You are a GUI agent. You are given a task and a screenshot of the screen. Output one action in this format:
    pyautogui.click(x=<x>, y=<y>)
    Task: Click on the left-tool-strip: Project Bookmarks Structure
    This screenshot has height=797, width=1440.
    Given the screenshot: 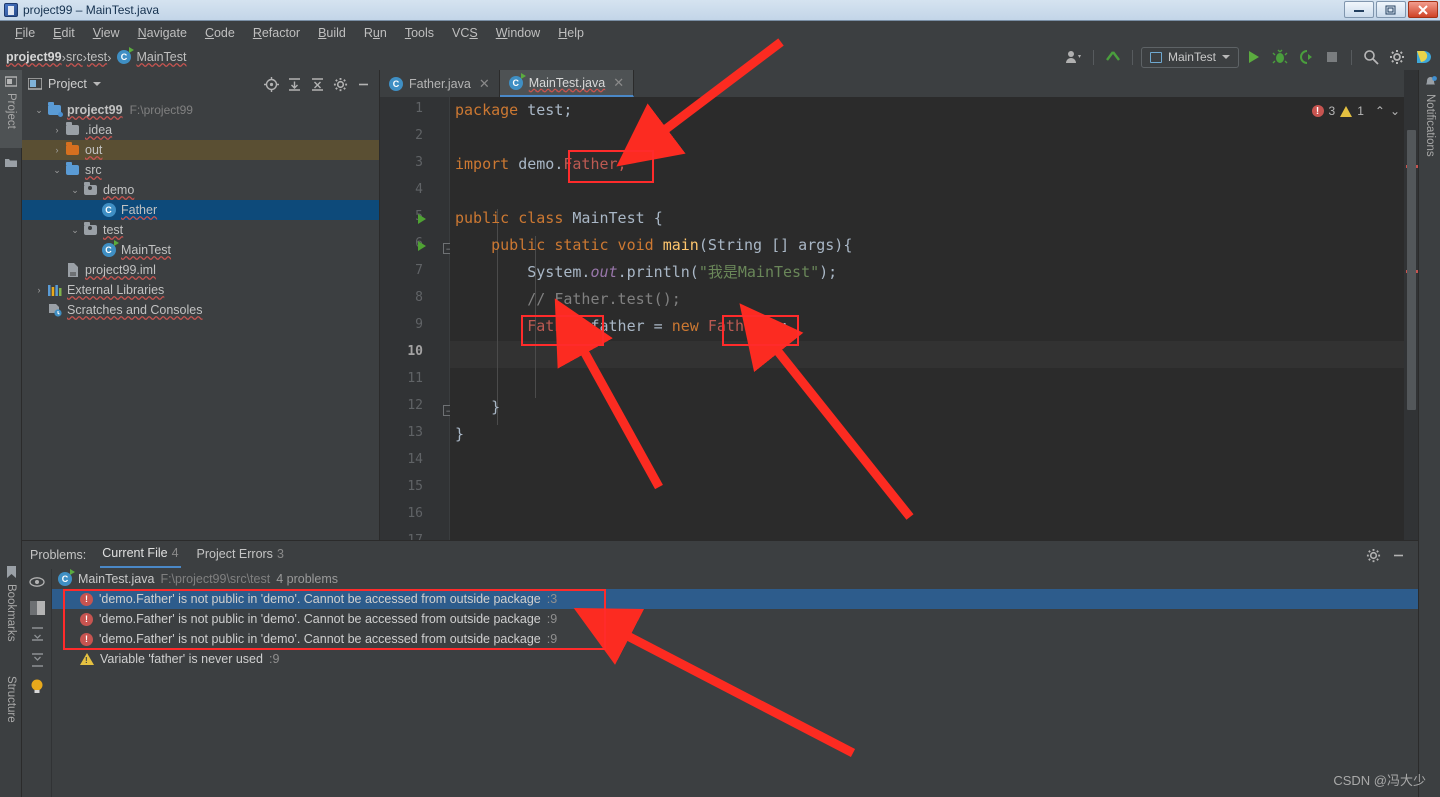 What is the action you would take?
    pyautogui.click(x=11, y=433)
    